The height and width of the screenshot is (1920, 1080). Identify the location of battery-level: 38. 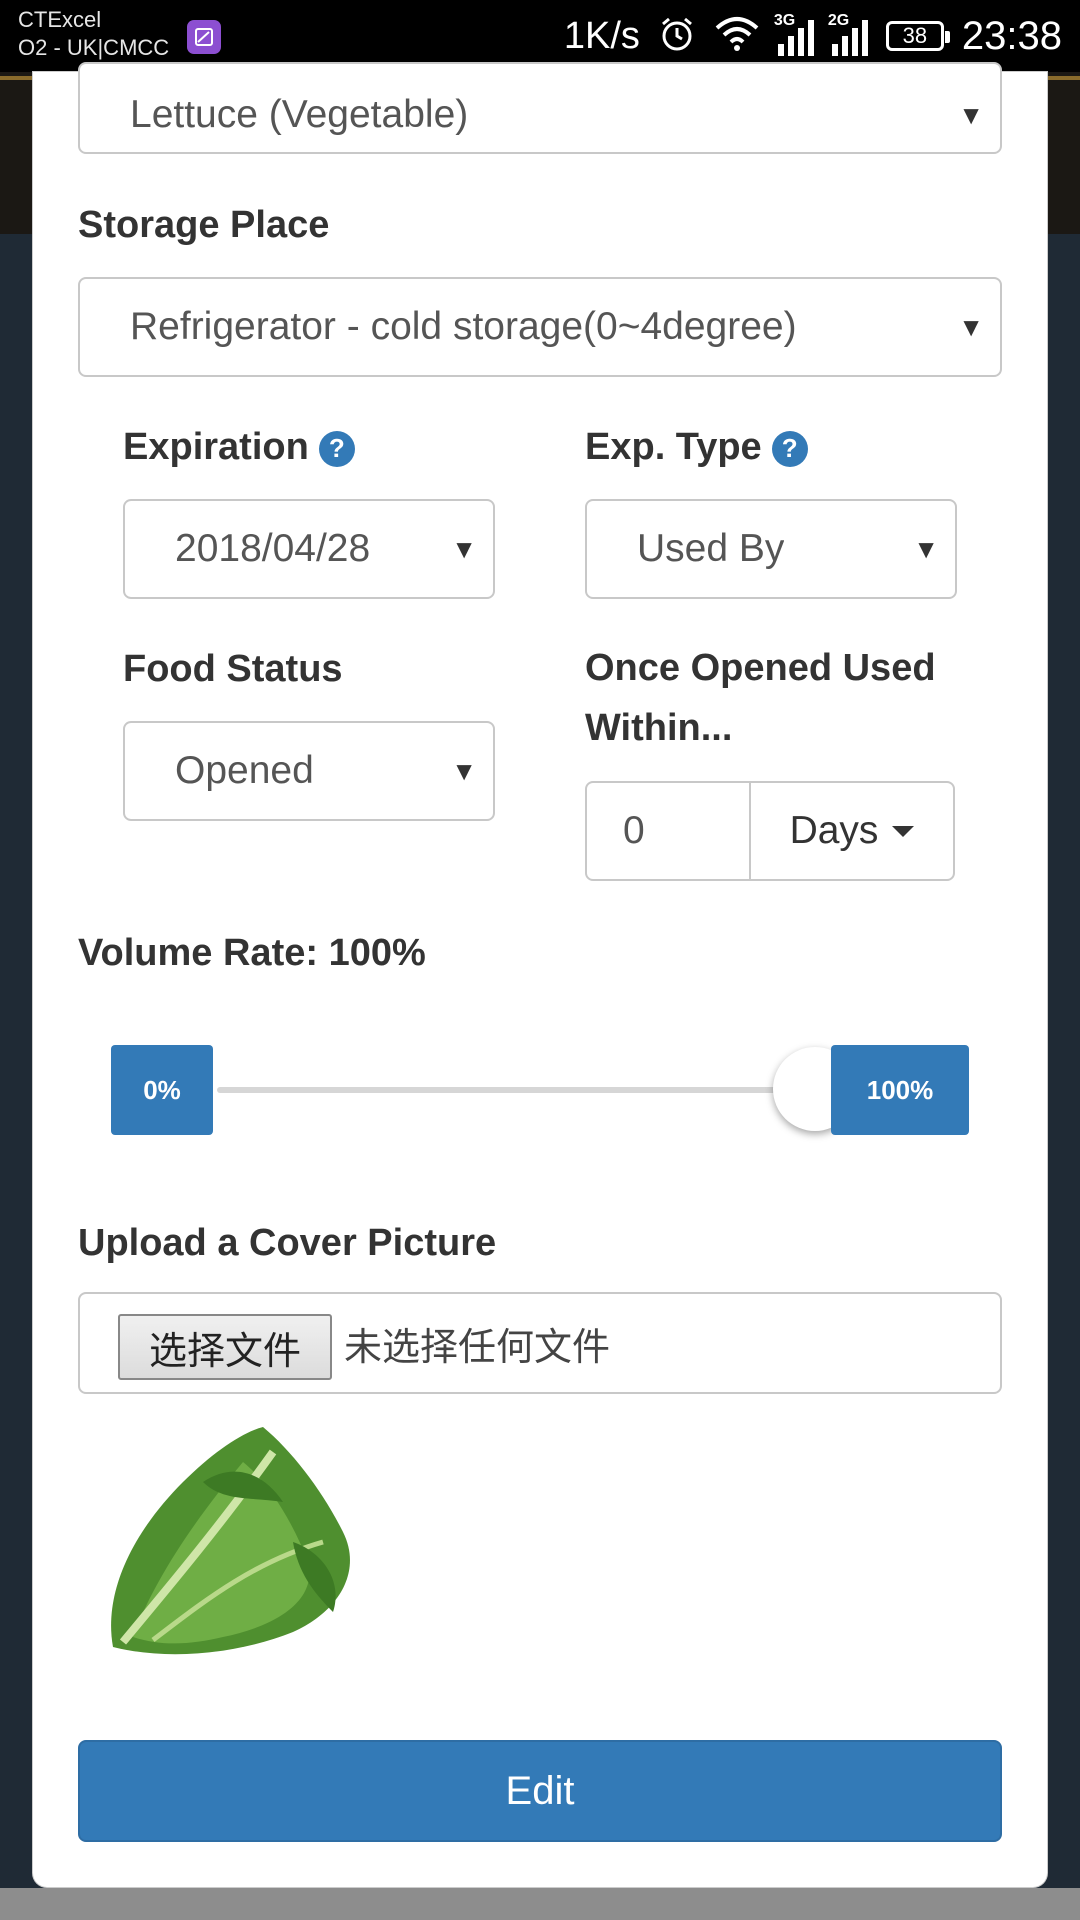
(915, 35).